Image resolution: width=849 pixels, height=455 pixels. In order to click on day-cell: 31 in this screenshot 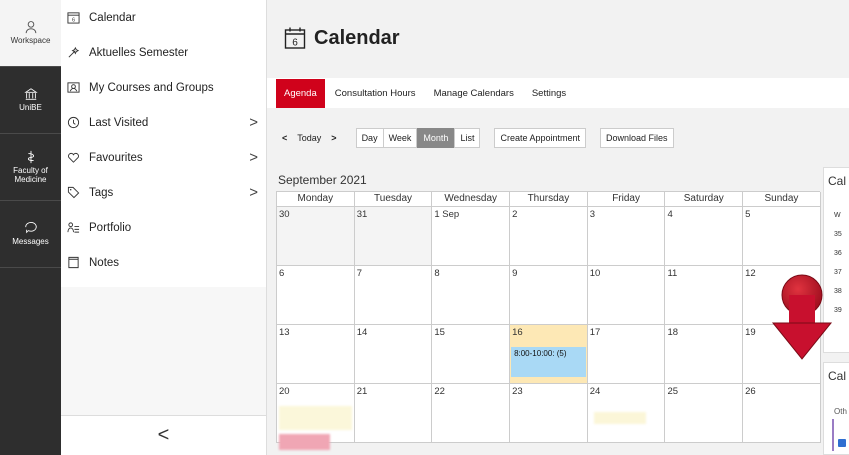, I will do `click(393, 236)`.